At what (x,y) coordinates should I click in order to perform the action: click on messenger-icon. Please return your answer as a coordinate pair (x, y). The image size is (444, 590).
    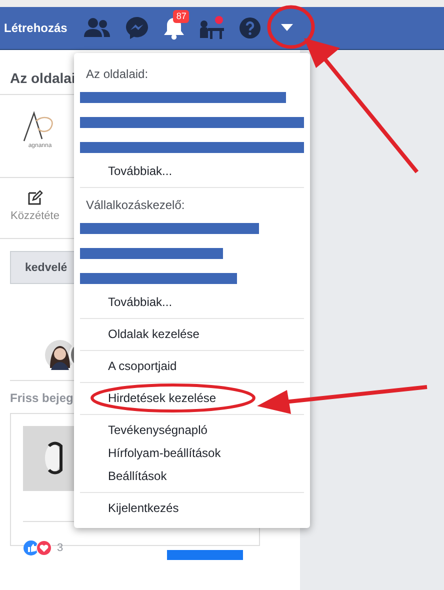
    Looking at the image, I should click on (137, 28).